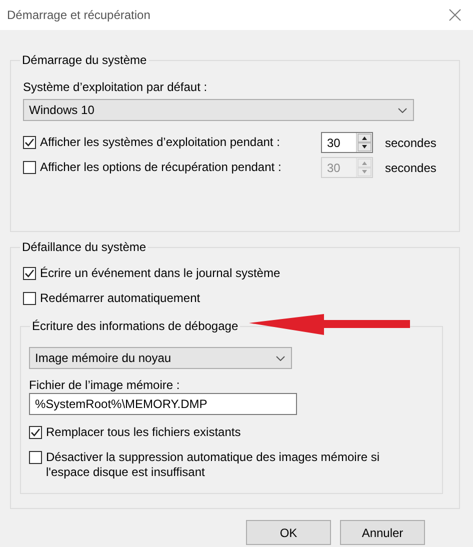 The height and width of the screenshot is (547, 473). What do you see at coordinates (84, 60) in the screenshot?
I see `group-title: Démarrage du système` at bounding box center [84, 60].